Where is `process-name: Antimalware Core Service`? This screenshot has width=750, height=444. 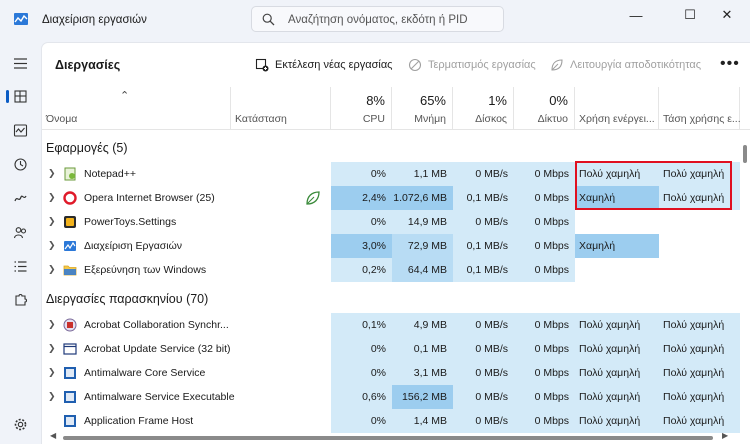
process-name: Antimalware Core Service is located at coordinates (145, 373).